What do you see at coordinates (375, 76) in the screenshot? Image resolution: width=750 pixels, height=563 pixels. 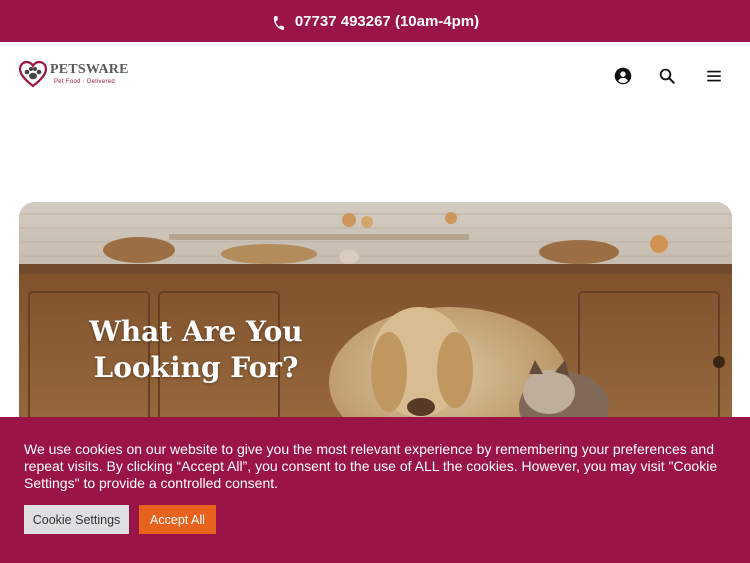 I see `site-header: PETSWARE Pet Food · Delivered` at bounding box center [375, 76].